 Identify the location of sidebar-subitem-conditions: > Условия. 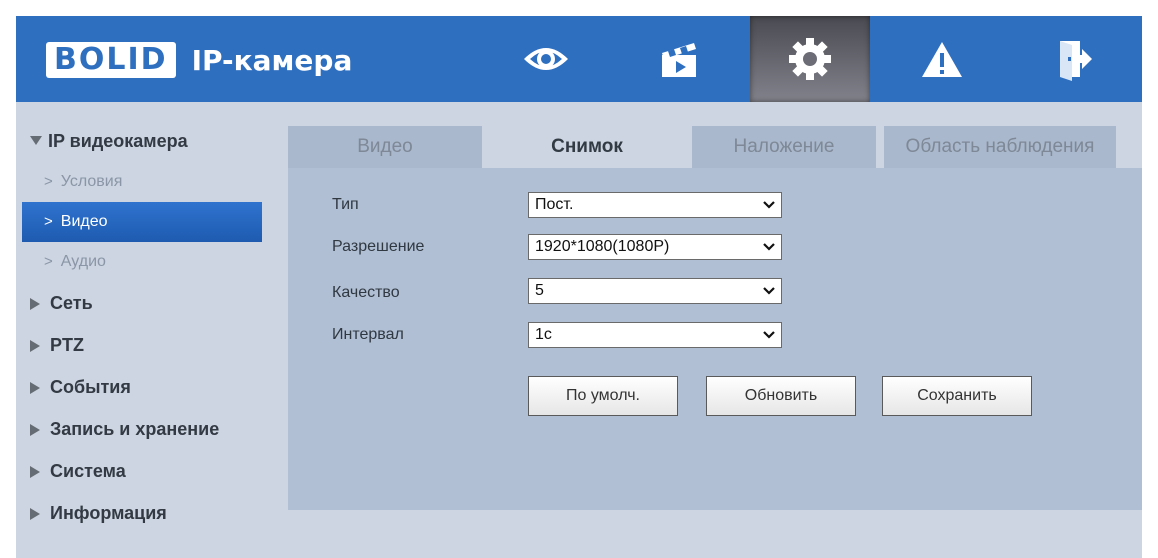
(153, 182).